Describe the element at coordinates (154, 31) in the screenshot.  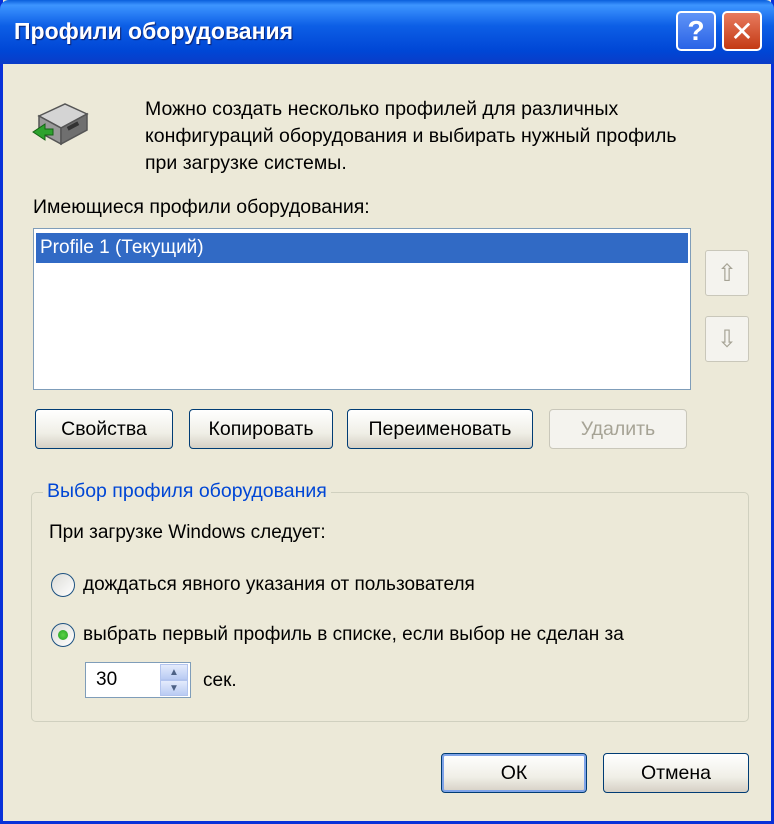
I see `window-title: Профили оборудования` at that location.